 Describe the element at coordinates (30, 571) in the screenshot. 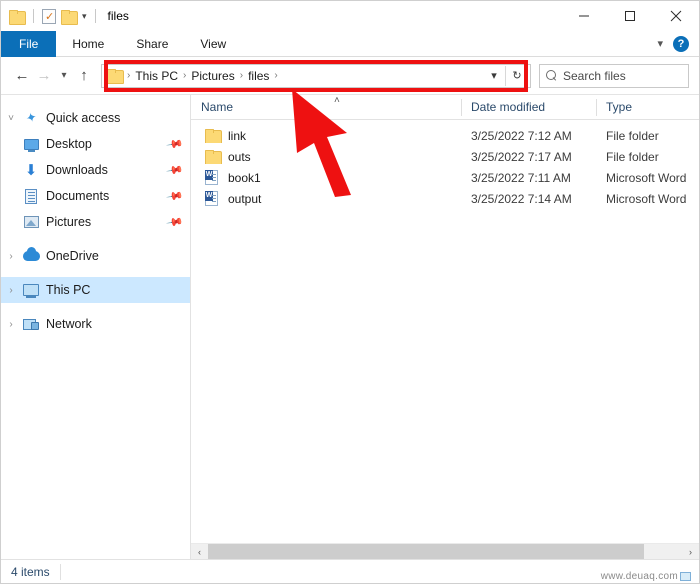

I see `item-count-label: 4 items` at that location.